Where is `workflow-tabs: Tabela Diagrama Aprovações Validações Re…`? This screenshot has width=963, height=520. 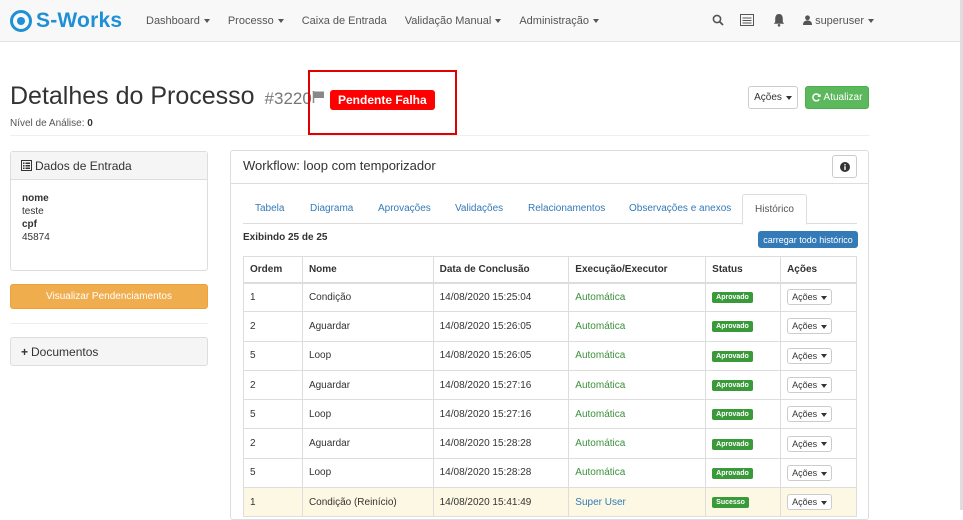 workflow-tabs: Tabela Diagrama Aprovações Validações Re… is located at coordinates (550, 209).